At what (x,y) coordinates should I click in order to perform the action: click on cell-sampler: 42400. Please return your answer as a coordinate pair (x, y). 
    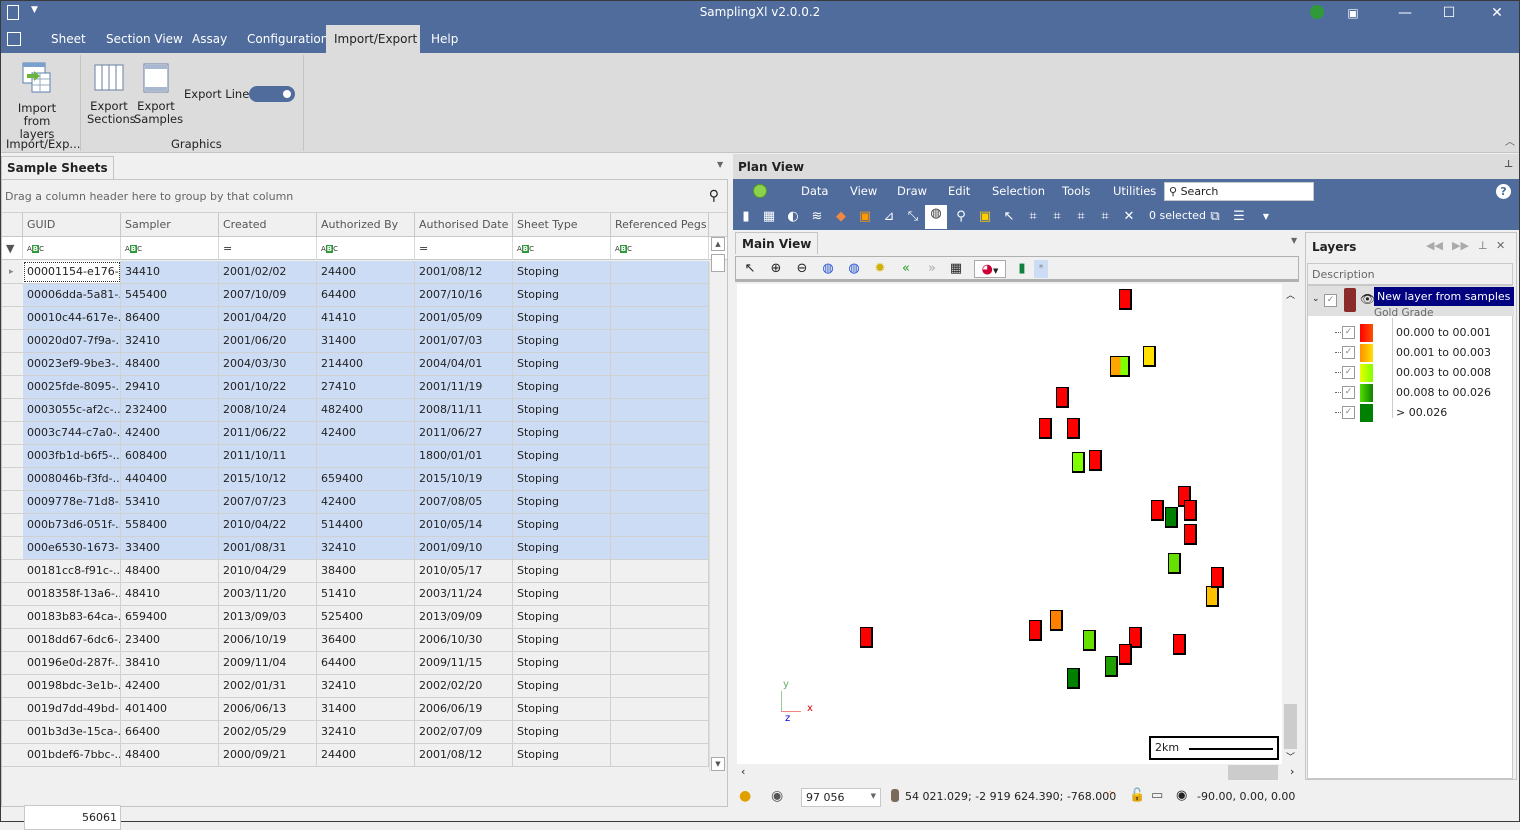
    Looking at the image, I should click on (170, 686).